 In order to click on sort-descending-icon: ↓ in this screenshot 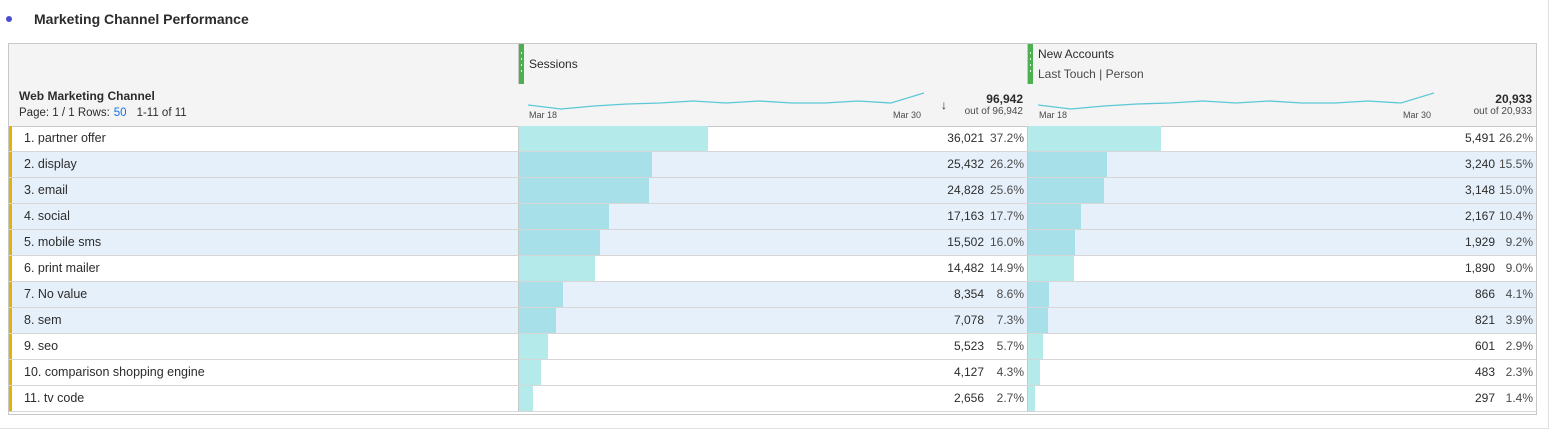, I will do `click(944, 105)`.